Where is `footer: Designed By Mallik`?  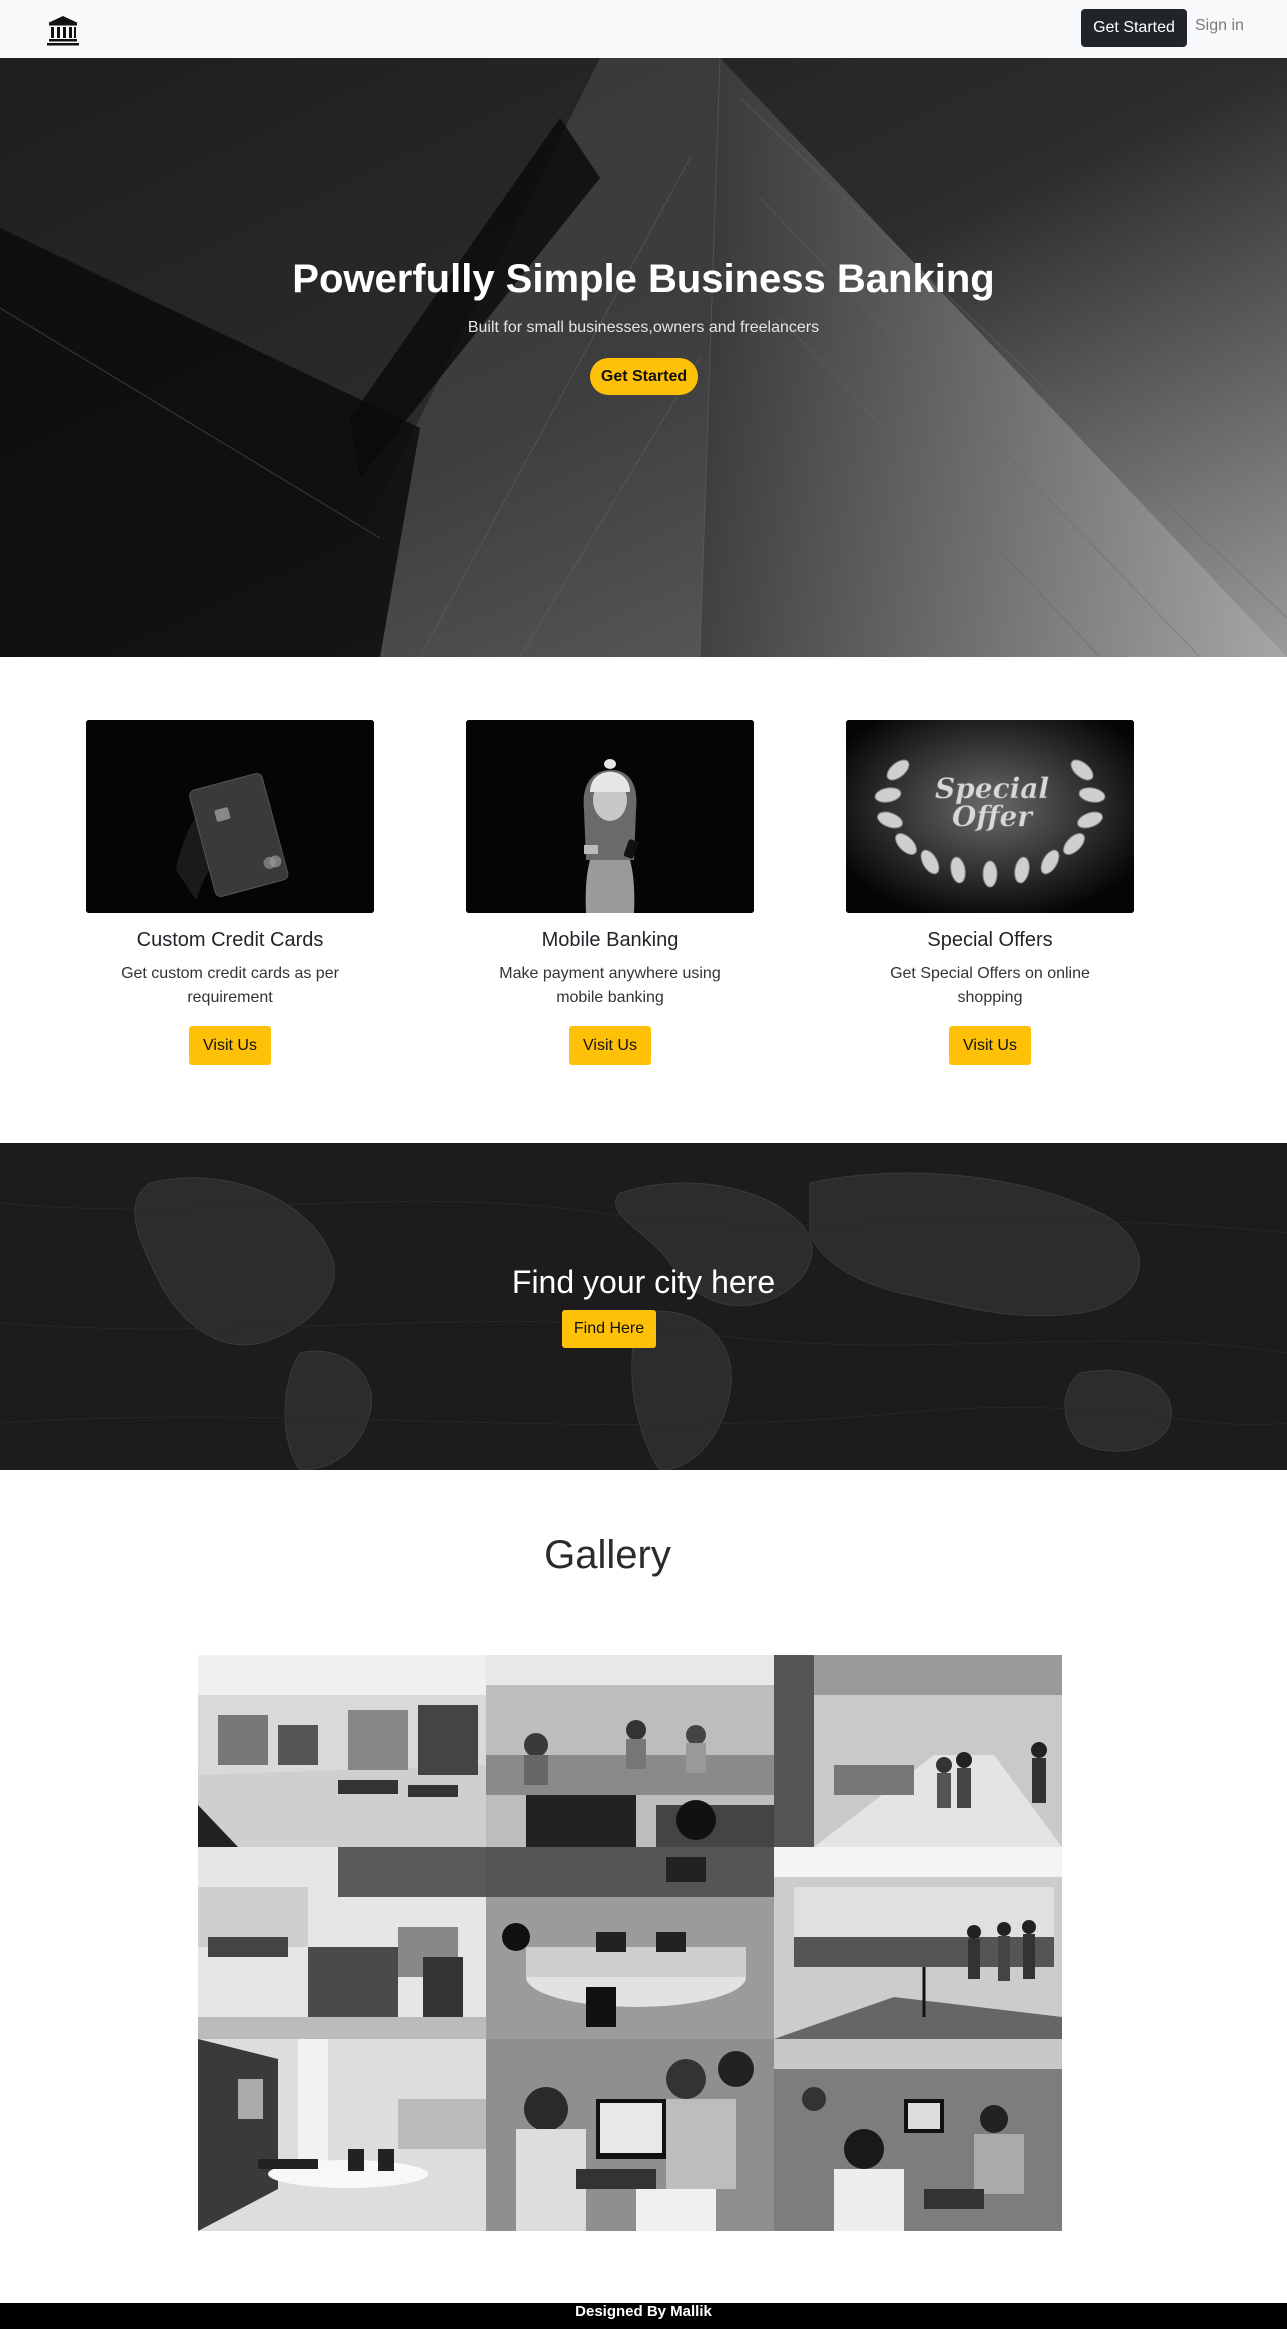 footer: Designed By Mallik is located at coordinates (643, 2316).